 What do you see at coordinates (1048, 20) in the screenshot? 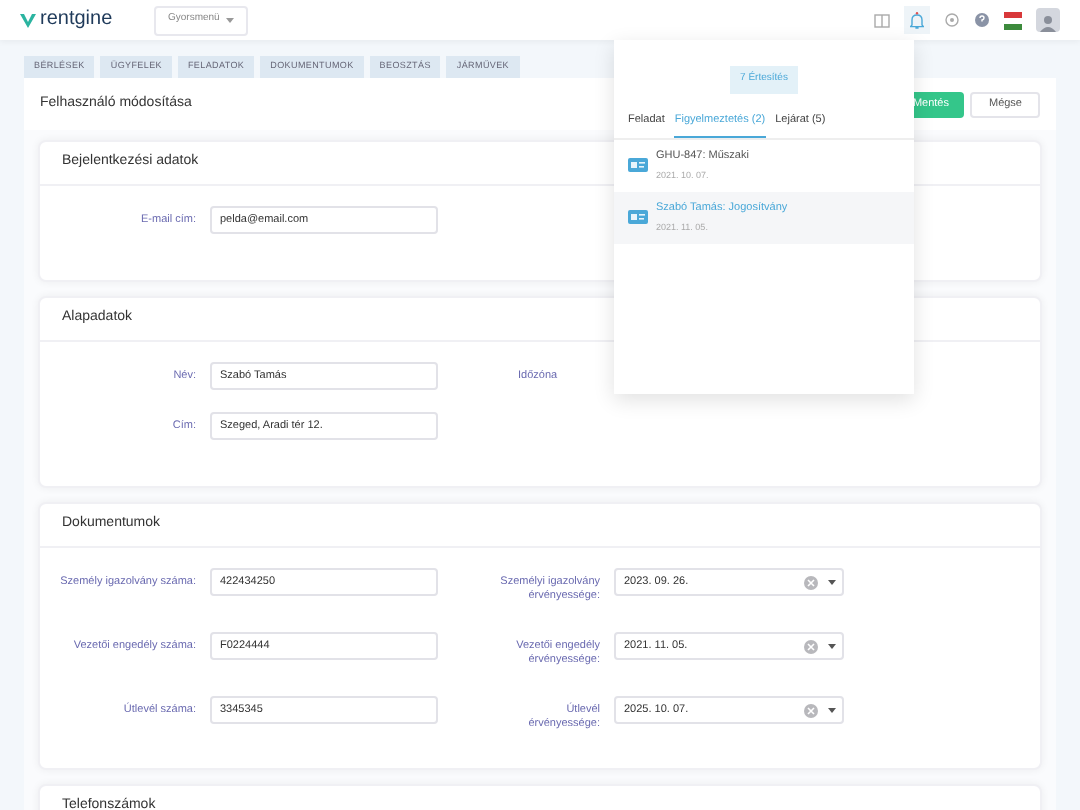
I see `avatar` at bounding box center [1048, 20].